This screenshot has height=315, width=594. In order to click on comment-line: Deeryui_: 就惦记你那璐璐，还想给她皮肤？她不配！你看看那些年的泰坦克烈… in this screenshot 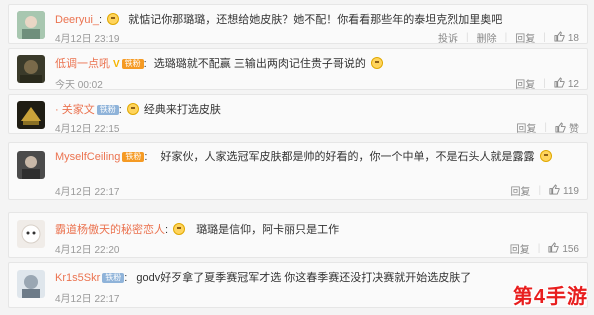, I will do `click(279, 19)`.